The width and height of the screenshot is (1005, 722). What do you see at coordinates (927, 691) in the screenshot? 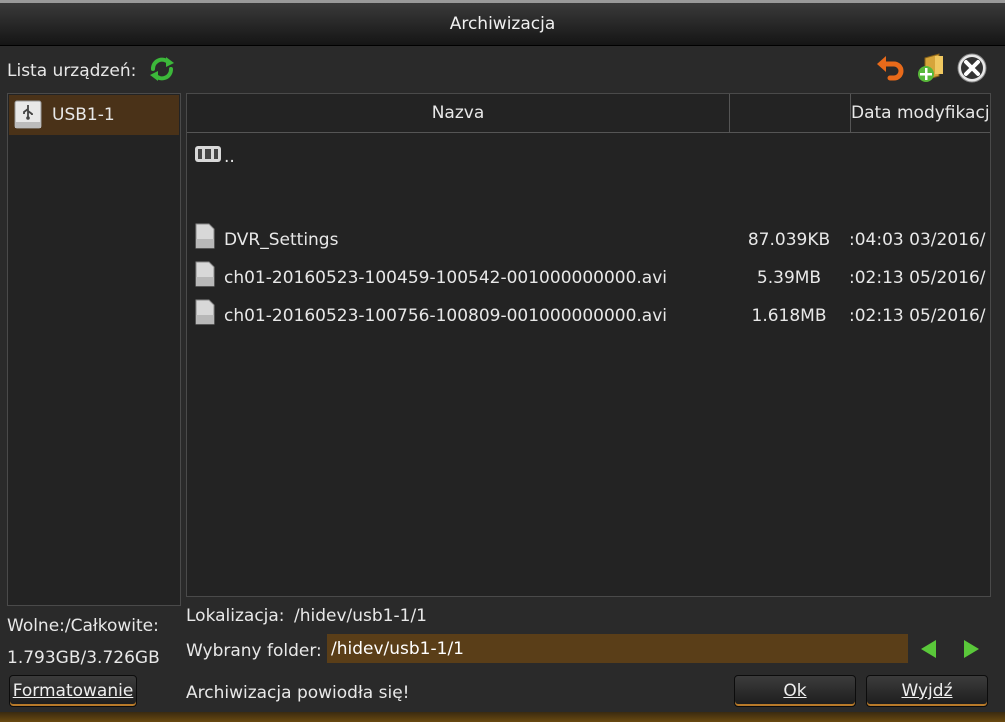
I see `exit-button: Wyjdź` at bounding box center [927, 691].